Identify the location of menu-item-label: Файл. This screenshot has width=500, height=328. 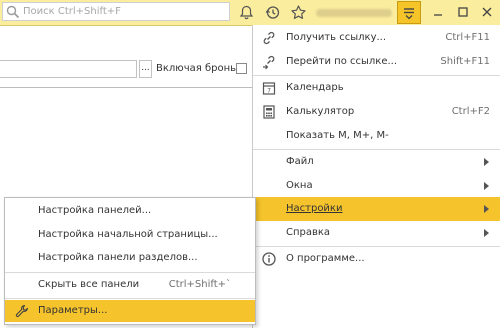
(300, 161).